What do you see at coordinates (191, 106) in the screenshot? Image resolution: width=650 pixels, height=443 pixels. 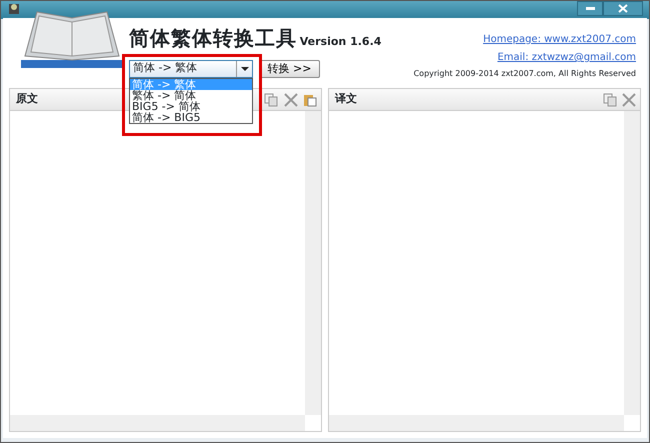 I see `dropdown-option: BIG5 -> 简体` at bounding box center [191, 106].